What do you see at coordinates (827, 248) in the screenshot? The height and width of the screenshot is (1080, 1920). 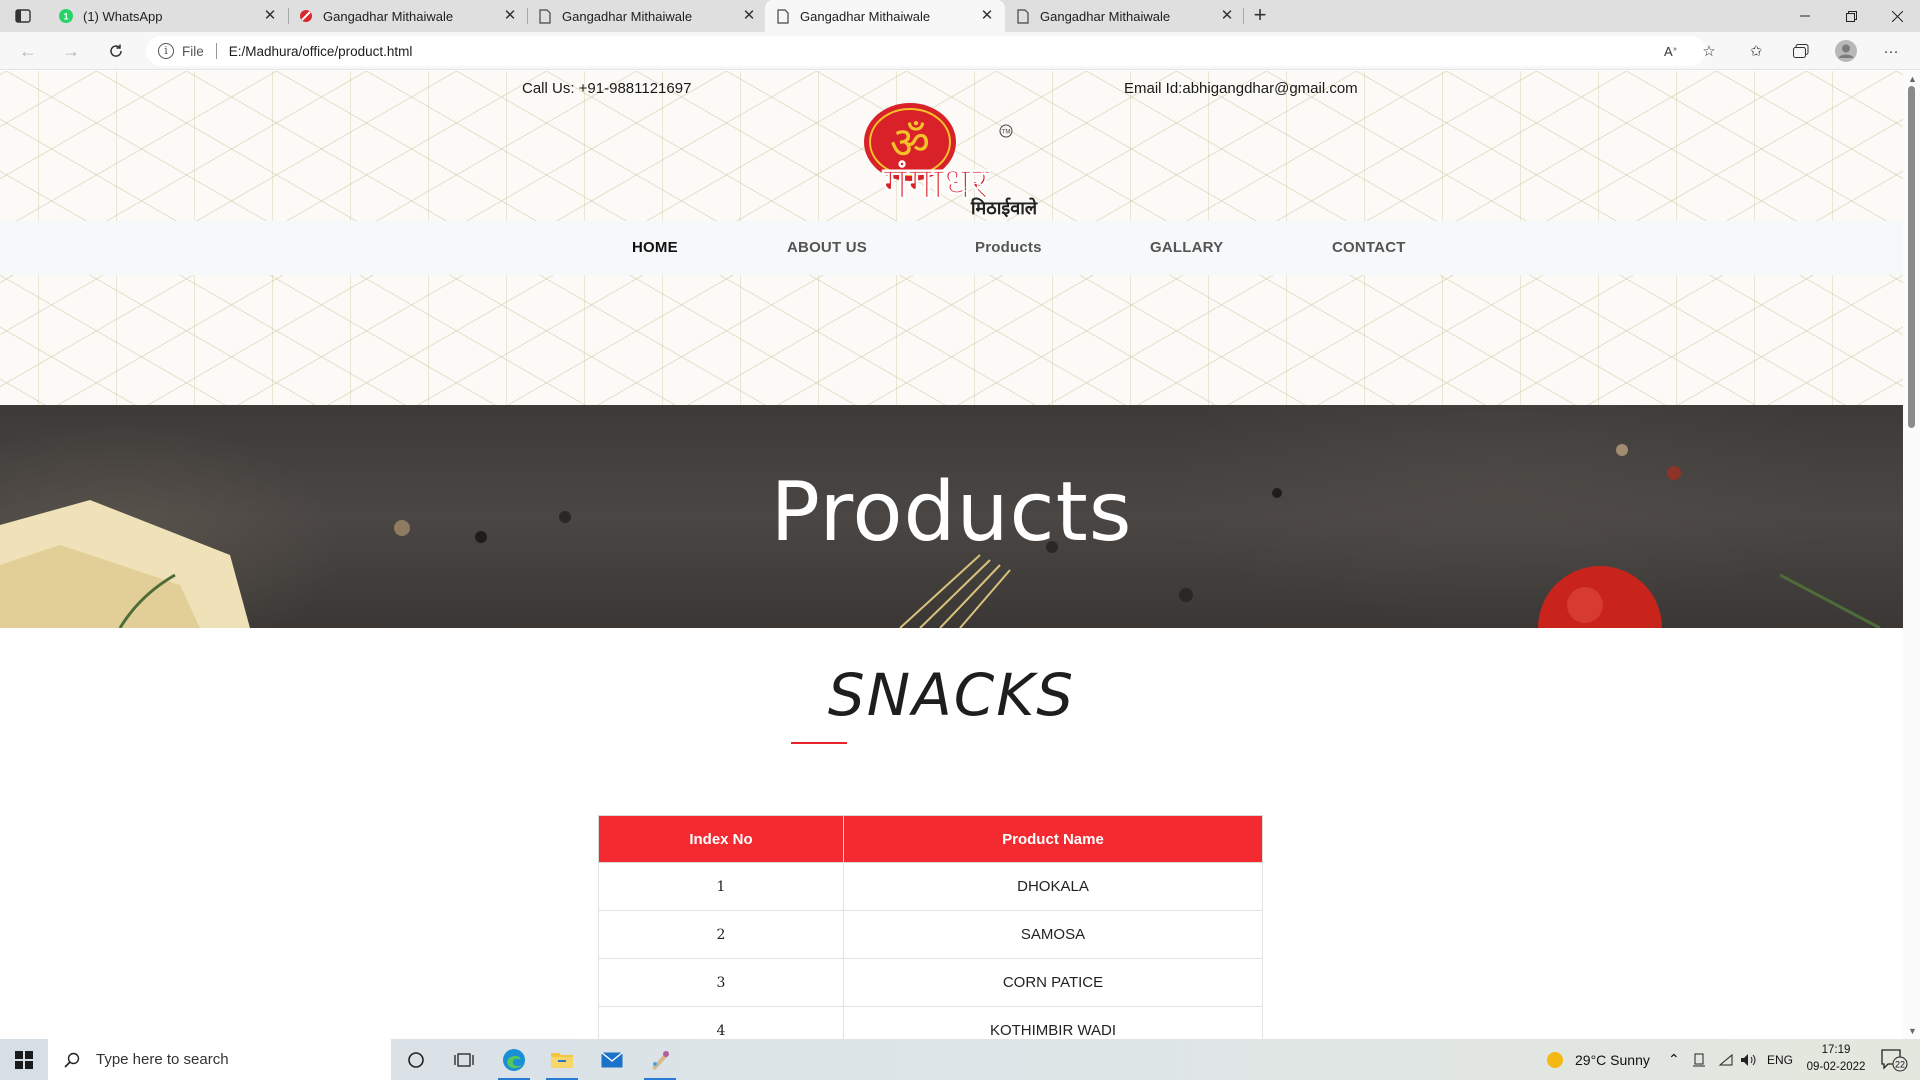 I see `nav-about-us: ABOUT US` at bounding box center [827, 248].